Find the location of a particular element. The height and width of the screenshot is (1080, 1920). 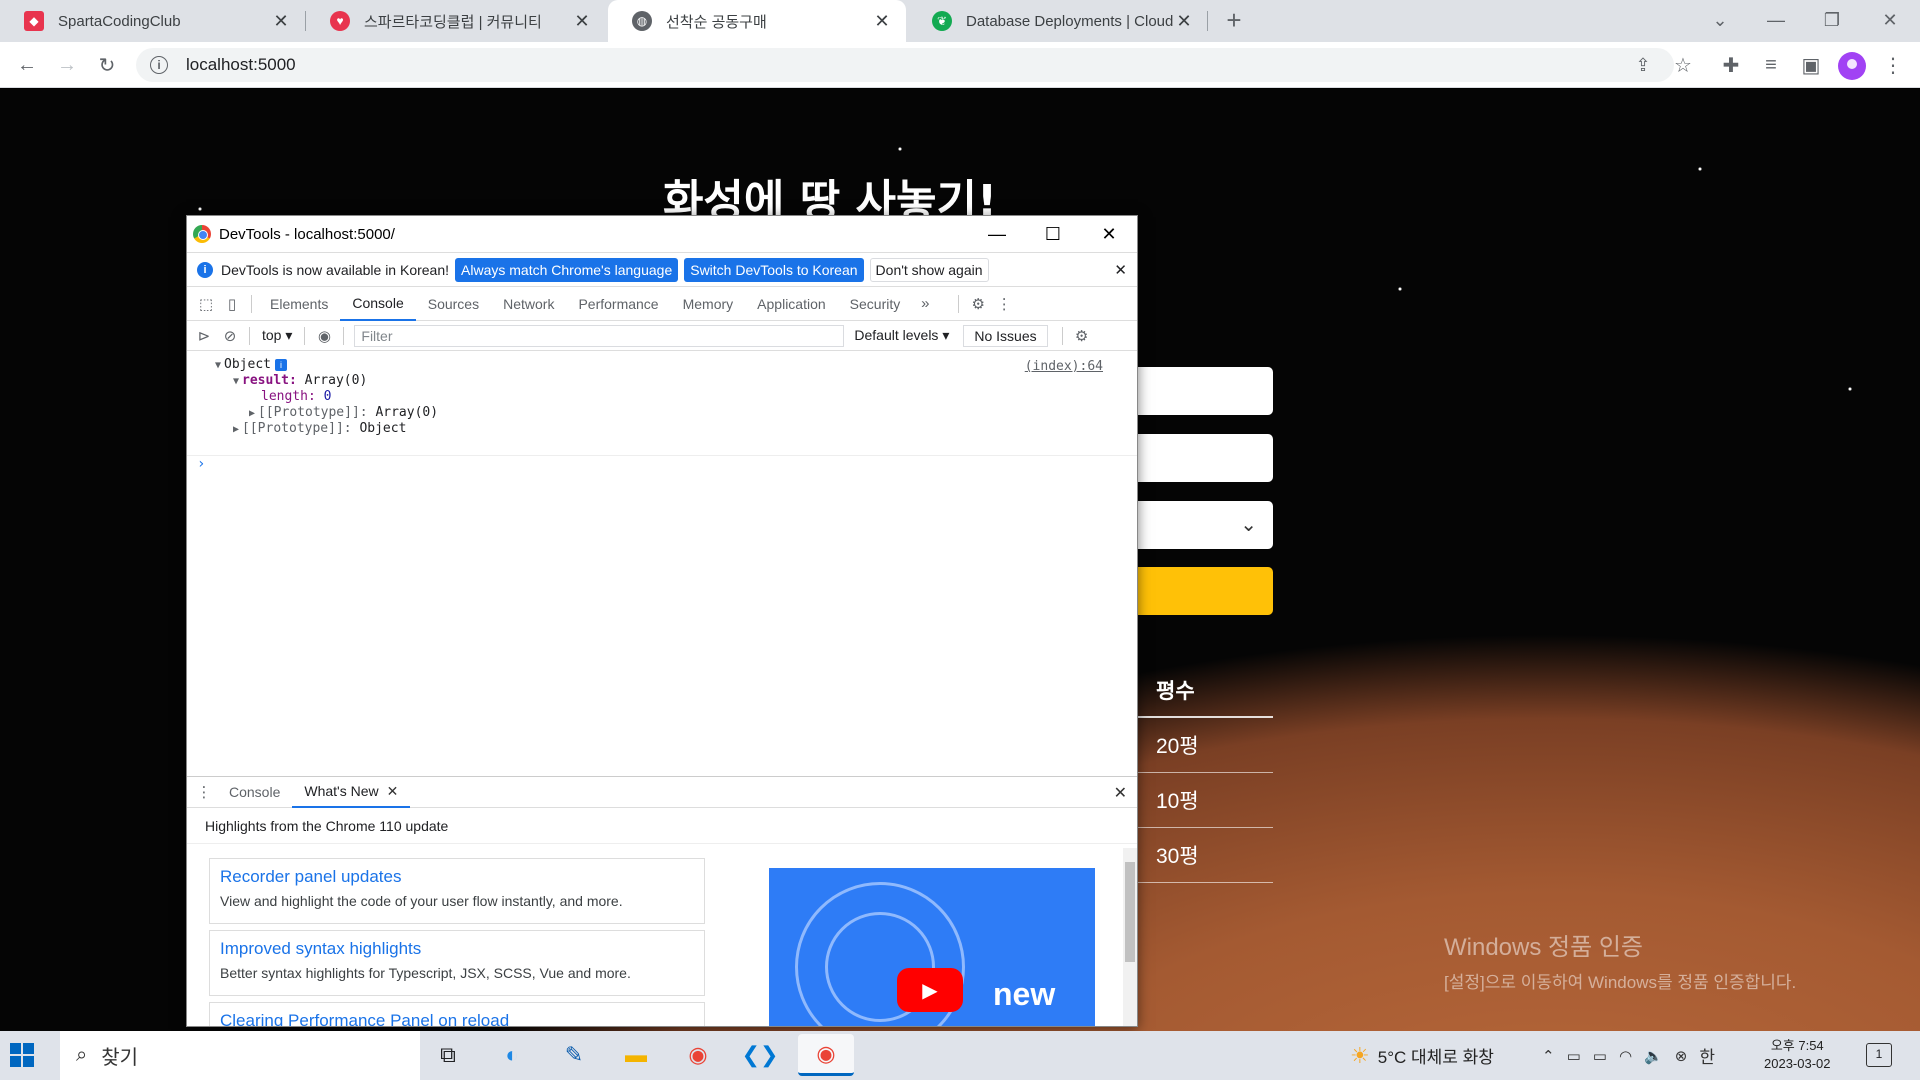

drawer-tab-console: Console is located at coordinates (254, 792).